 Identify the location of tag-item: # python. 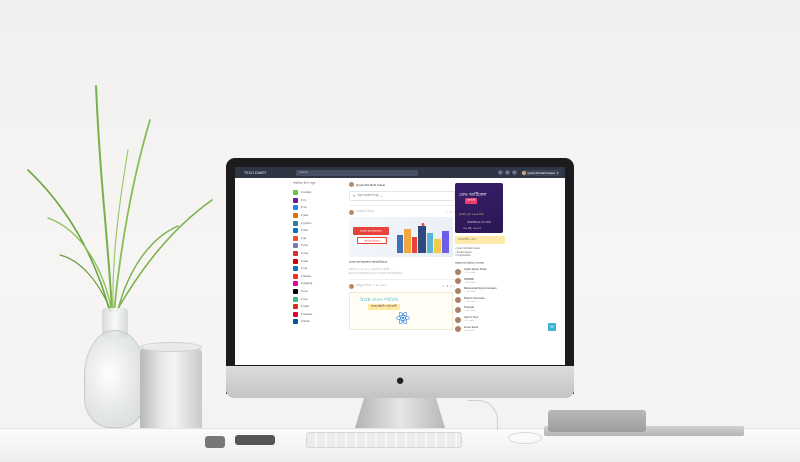
(317, 223).